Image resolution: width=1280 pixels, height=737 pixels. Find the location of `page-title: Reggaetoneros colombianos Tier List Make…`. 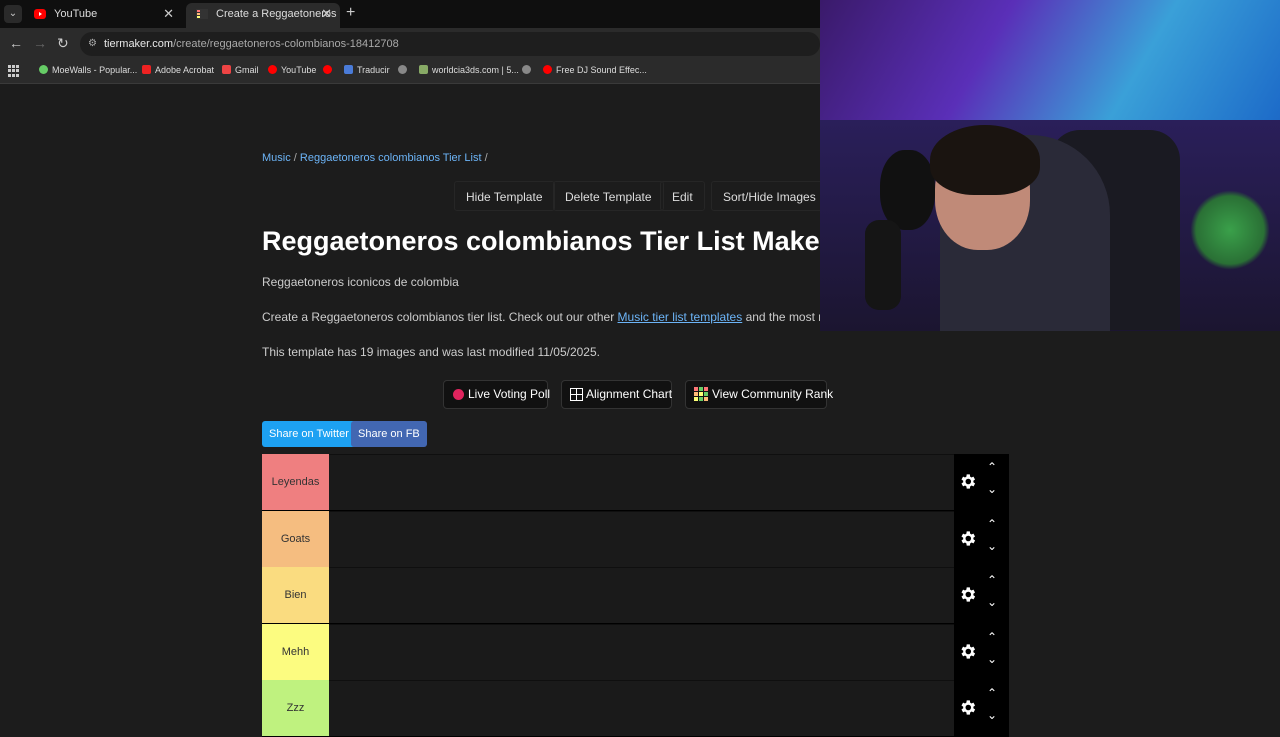

page-title: Reggaetoneros colombianos Tier List Make… is located at coordinates (546, 241).